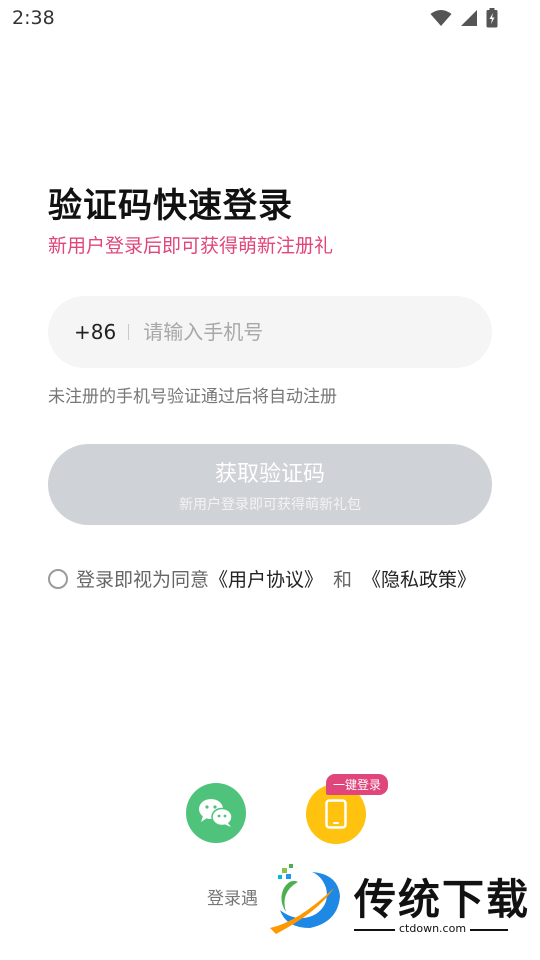  I want to click on watermark-logo, so click(305, 899).